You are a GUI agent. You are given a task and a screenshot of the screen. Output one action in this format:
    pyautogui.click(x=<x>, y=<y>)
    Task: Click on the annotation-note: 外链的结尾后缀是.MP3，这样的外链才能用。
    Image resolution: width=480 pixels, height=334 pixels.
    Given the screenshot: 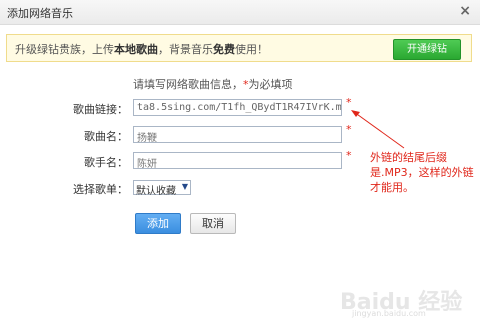 What is the action you would take?
    pyautogui.click(x=422, y=172)
    